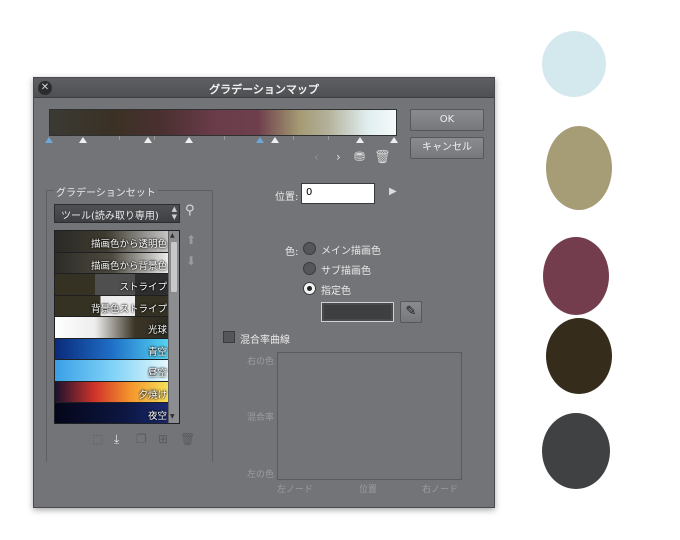 Image resolution: width=680 pixels, height=540 pixels. I want to click on gradient-set-select: ツール(読み取り専用) ▲ ▼, so click(117, 213).